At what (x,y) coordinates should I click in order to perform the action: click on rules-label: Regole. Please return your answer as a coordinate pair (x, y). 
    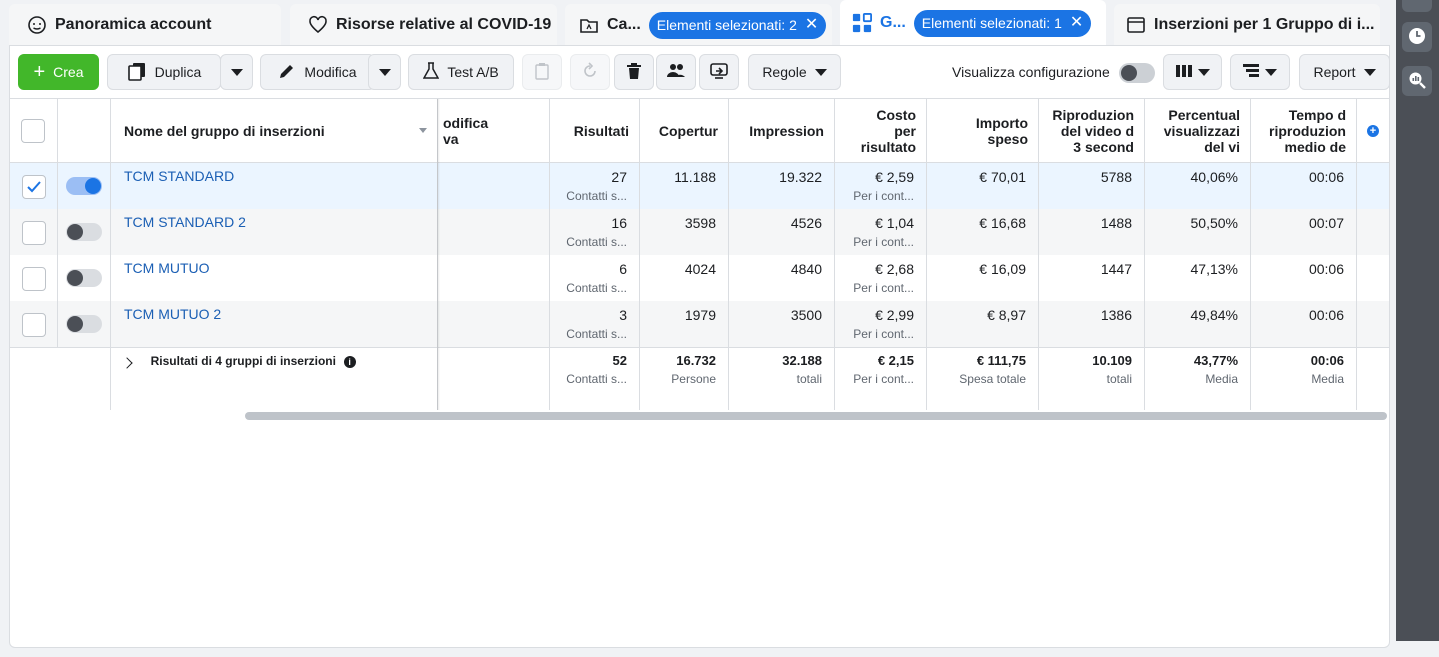
    Looking at the image, I should click on (784, 72).